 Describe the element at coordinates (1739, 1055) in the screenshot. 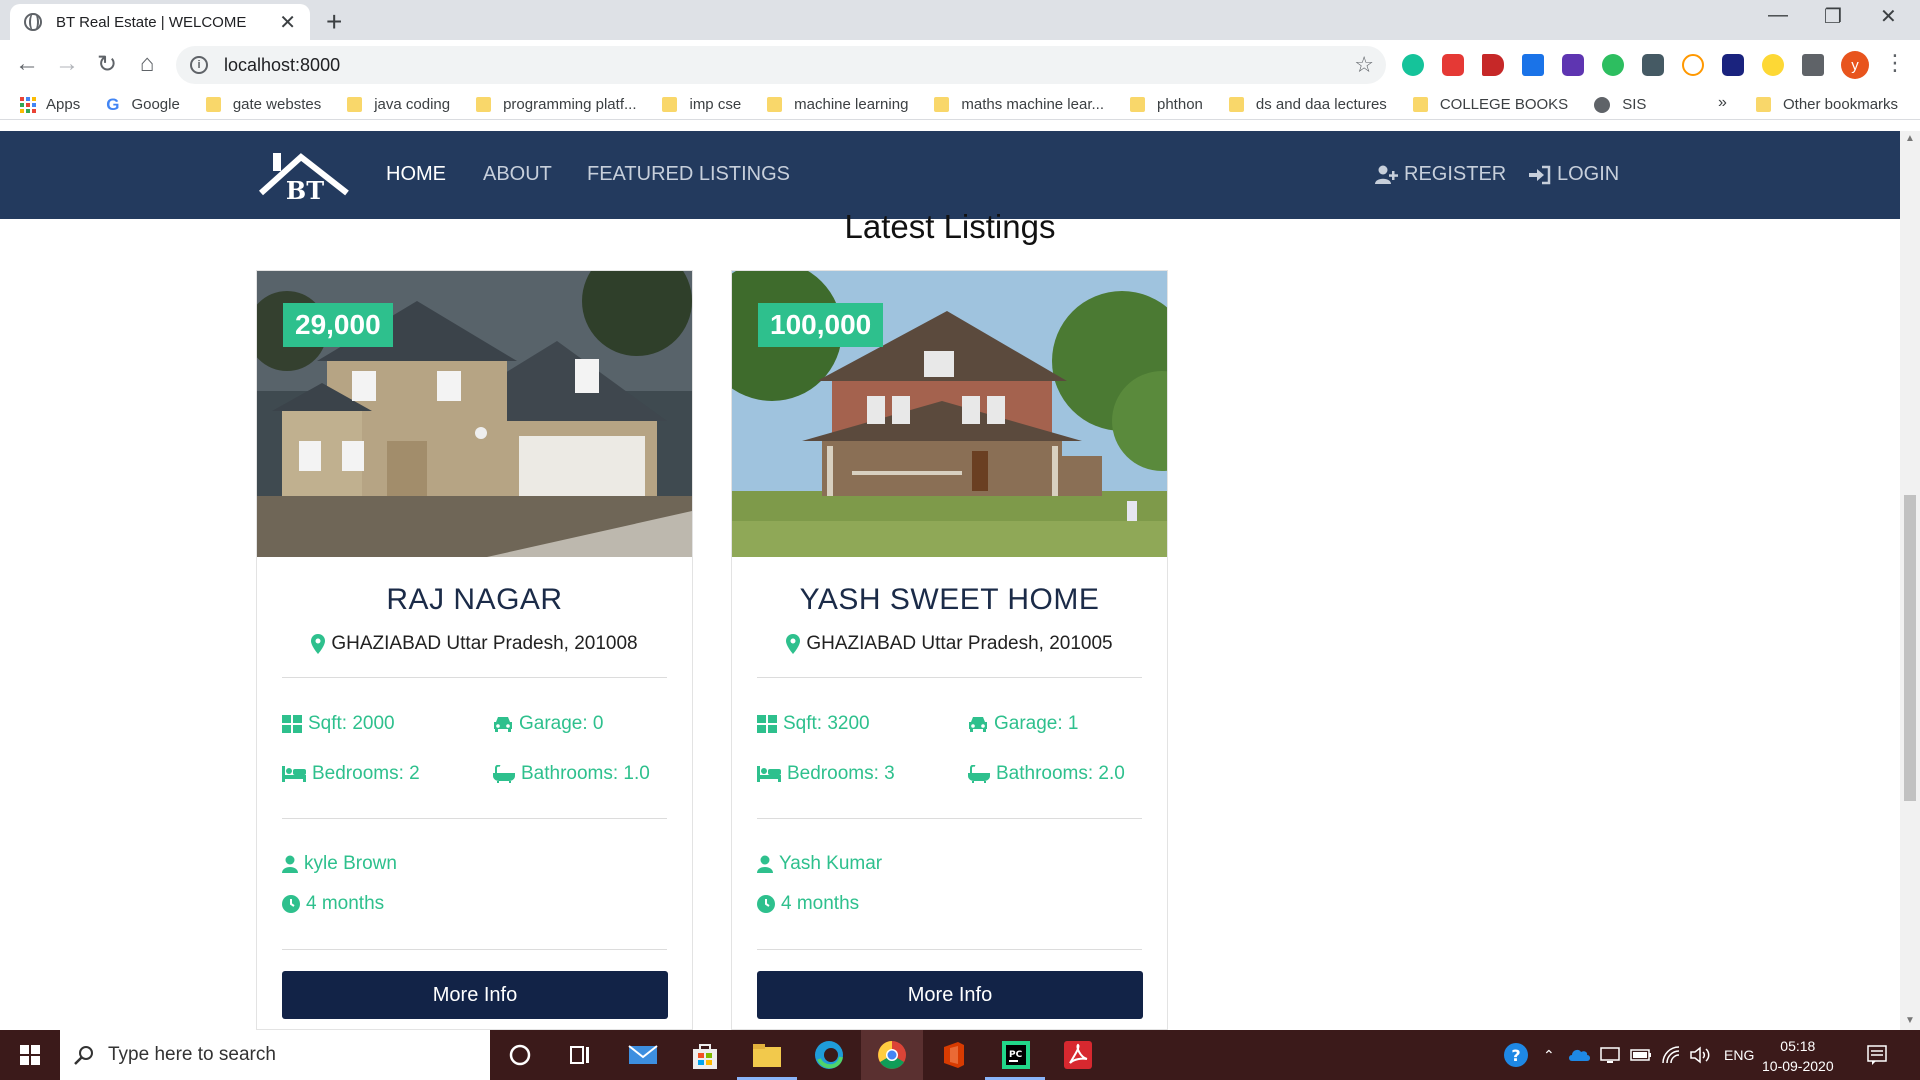

I see `language-indicator: ENG` at that location.